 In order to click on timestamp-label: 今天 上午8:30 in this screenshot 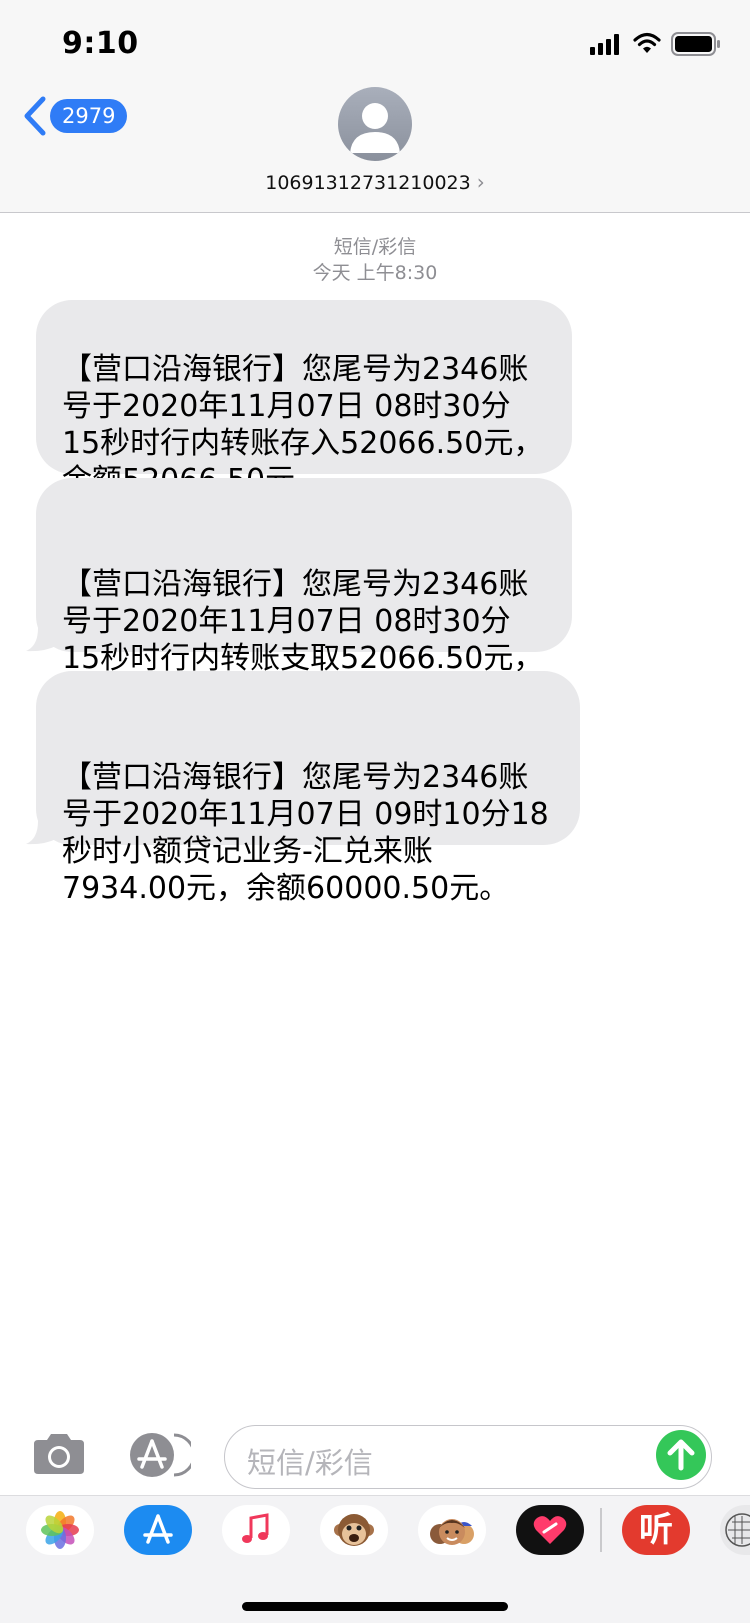, I will do `click(375, 273)`.